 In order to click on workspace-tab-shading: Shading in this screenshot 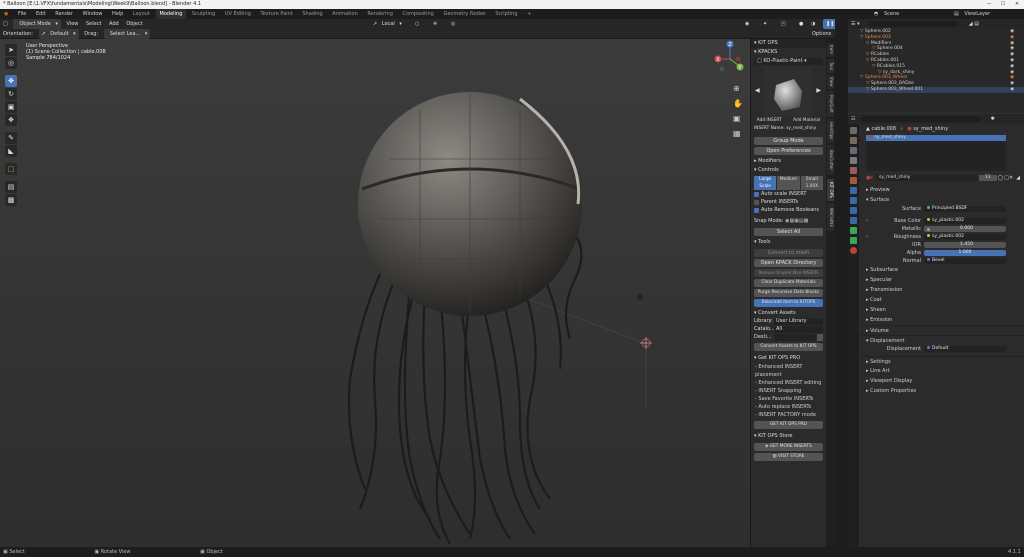, I will do `click(312, 14)`.